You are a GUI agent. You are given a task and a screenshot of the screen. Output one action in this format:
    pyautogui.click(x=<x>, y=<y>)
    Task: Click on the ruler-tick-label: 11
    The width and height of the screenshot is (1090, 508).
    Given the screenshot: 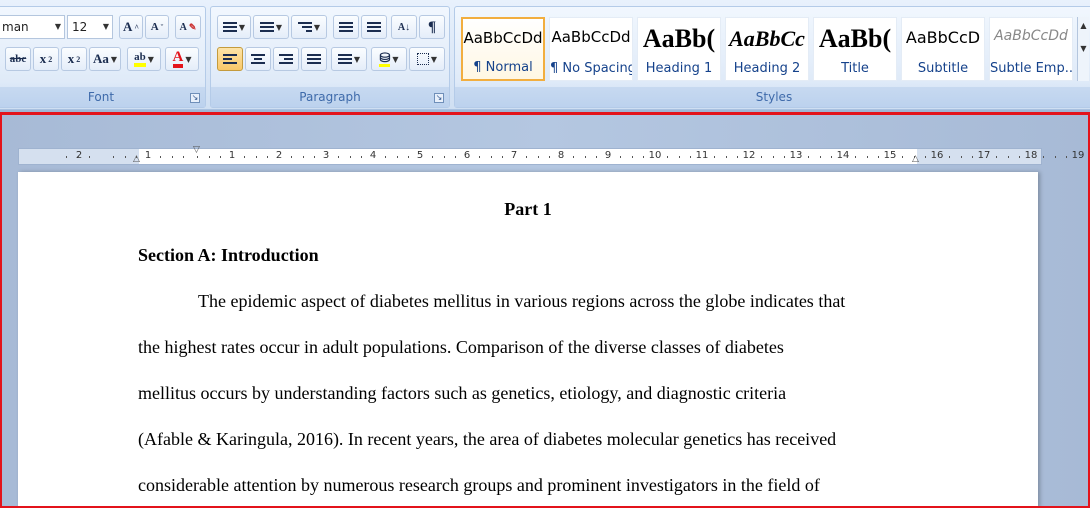 What is the action you would take?
    pyautogui.click(x=702, y=155)
    